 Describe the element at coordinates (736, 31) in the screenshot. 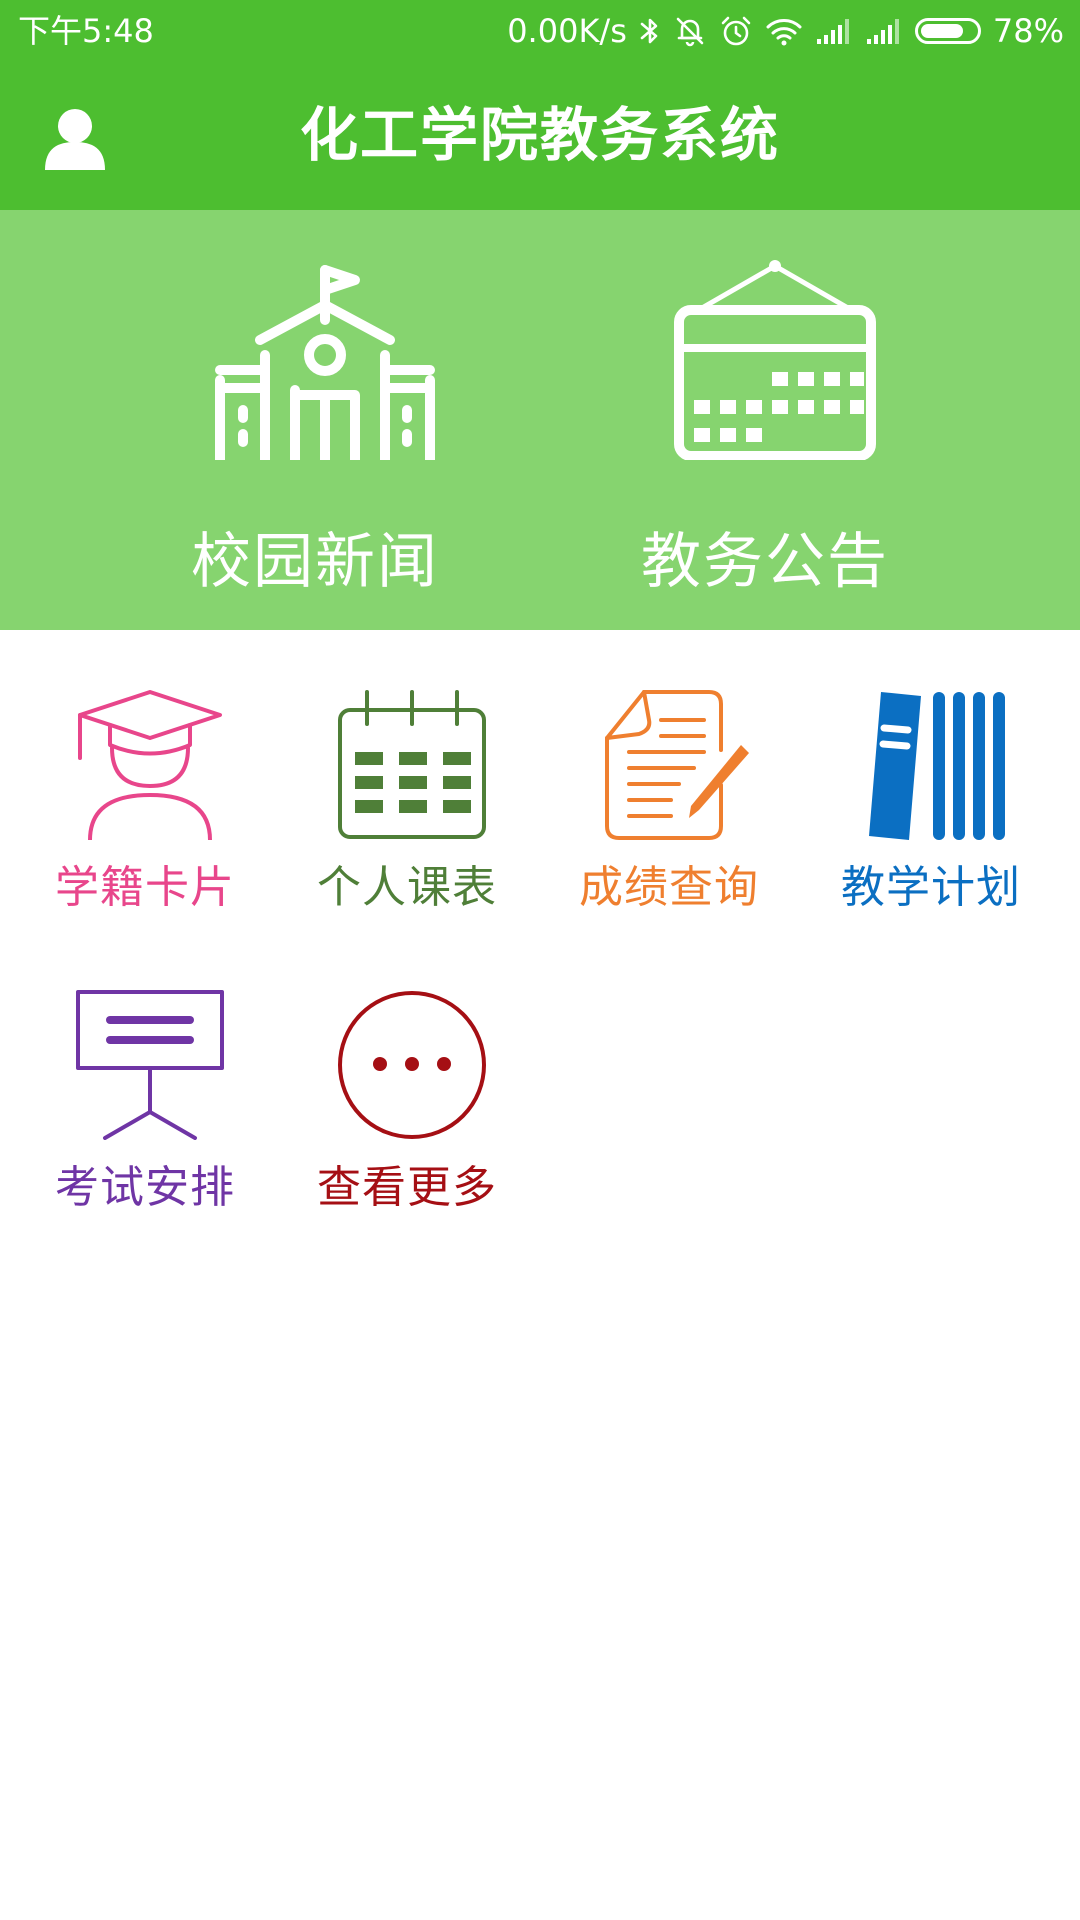

I see `alarm-icon` at that location.